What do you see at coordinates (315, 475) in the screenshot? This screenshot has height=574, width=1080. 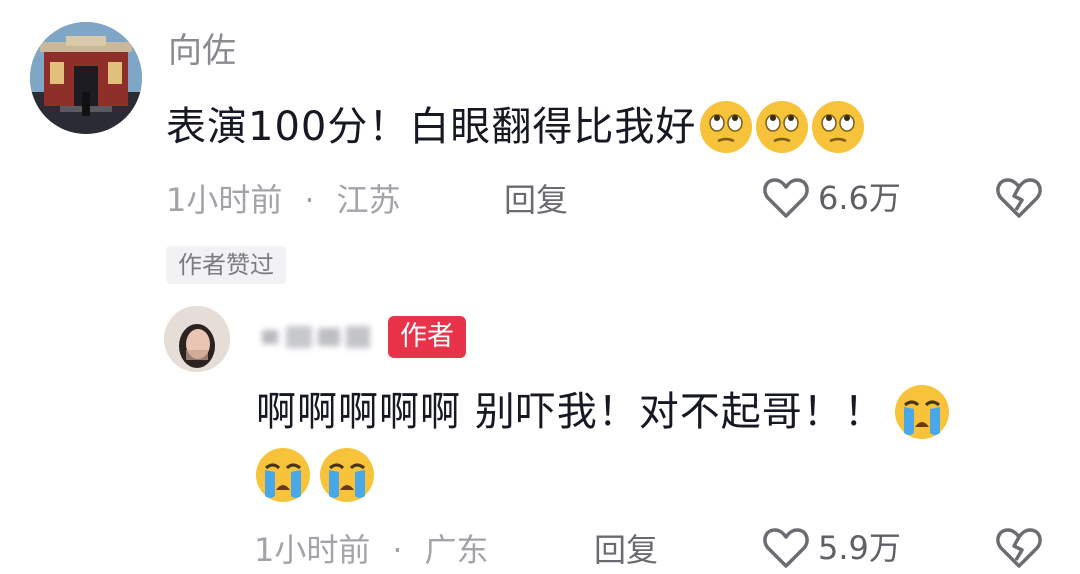 I see `reply-body-line2` at bounding box center [315, 475].